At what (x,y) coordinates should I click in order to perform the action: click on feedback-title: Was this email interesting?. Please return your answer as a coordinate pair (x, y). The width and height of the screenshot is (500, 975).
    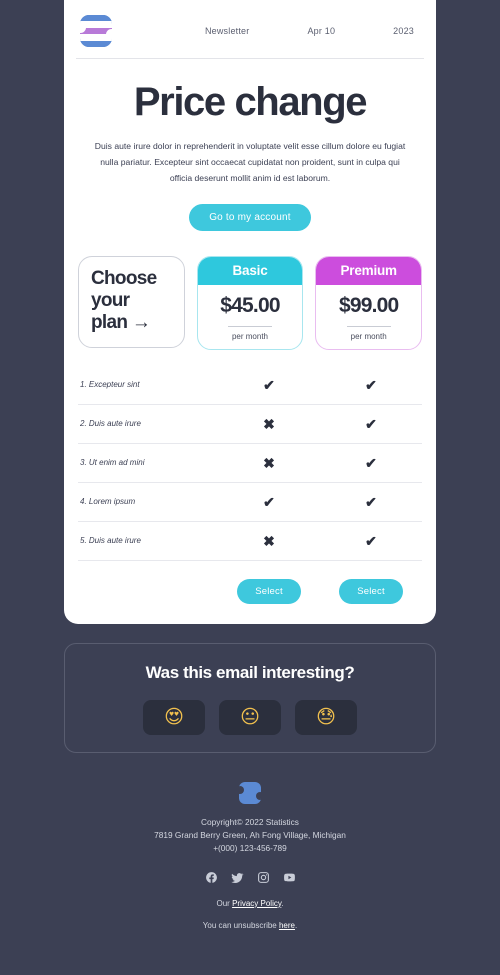
    Looking at the image, I should click on (250, 672).